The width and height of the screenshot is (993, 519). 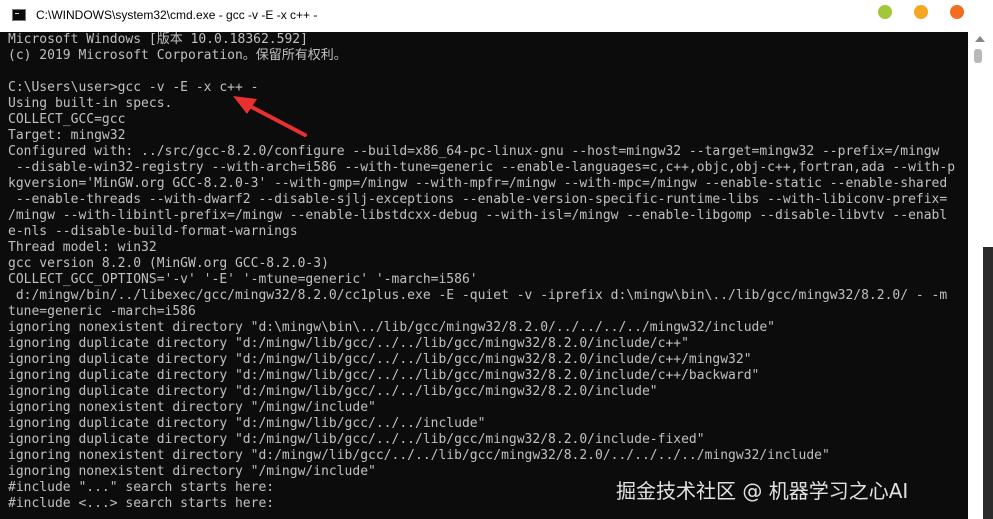 I want to click on arrow-head-icon, so click(x=245, y=105).